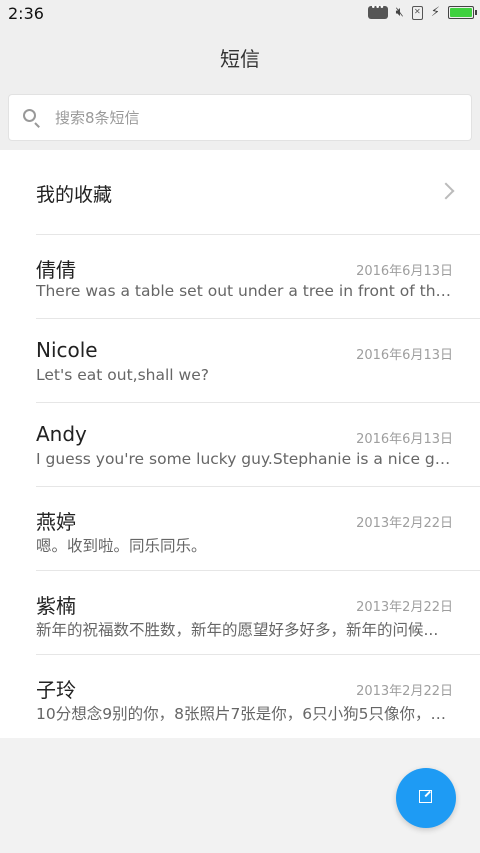 The width and height of the screenshot is (480, 853). What do you see at coordinates (435, 12) in the screenshot?
I see `charging-icon: ⚡︎` at bounding box center [435, 12].